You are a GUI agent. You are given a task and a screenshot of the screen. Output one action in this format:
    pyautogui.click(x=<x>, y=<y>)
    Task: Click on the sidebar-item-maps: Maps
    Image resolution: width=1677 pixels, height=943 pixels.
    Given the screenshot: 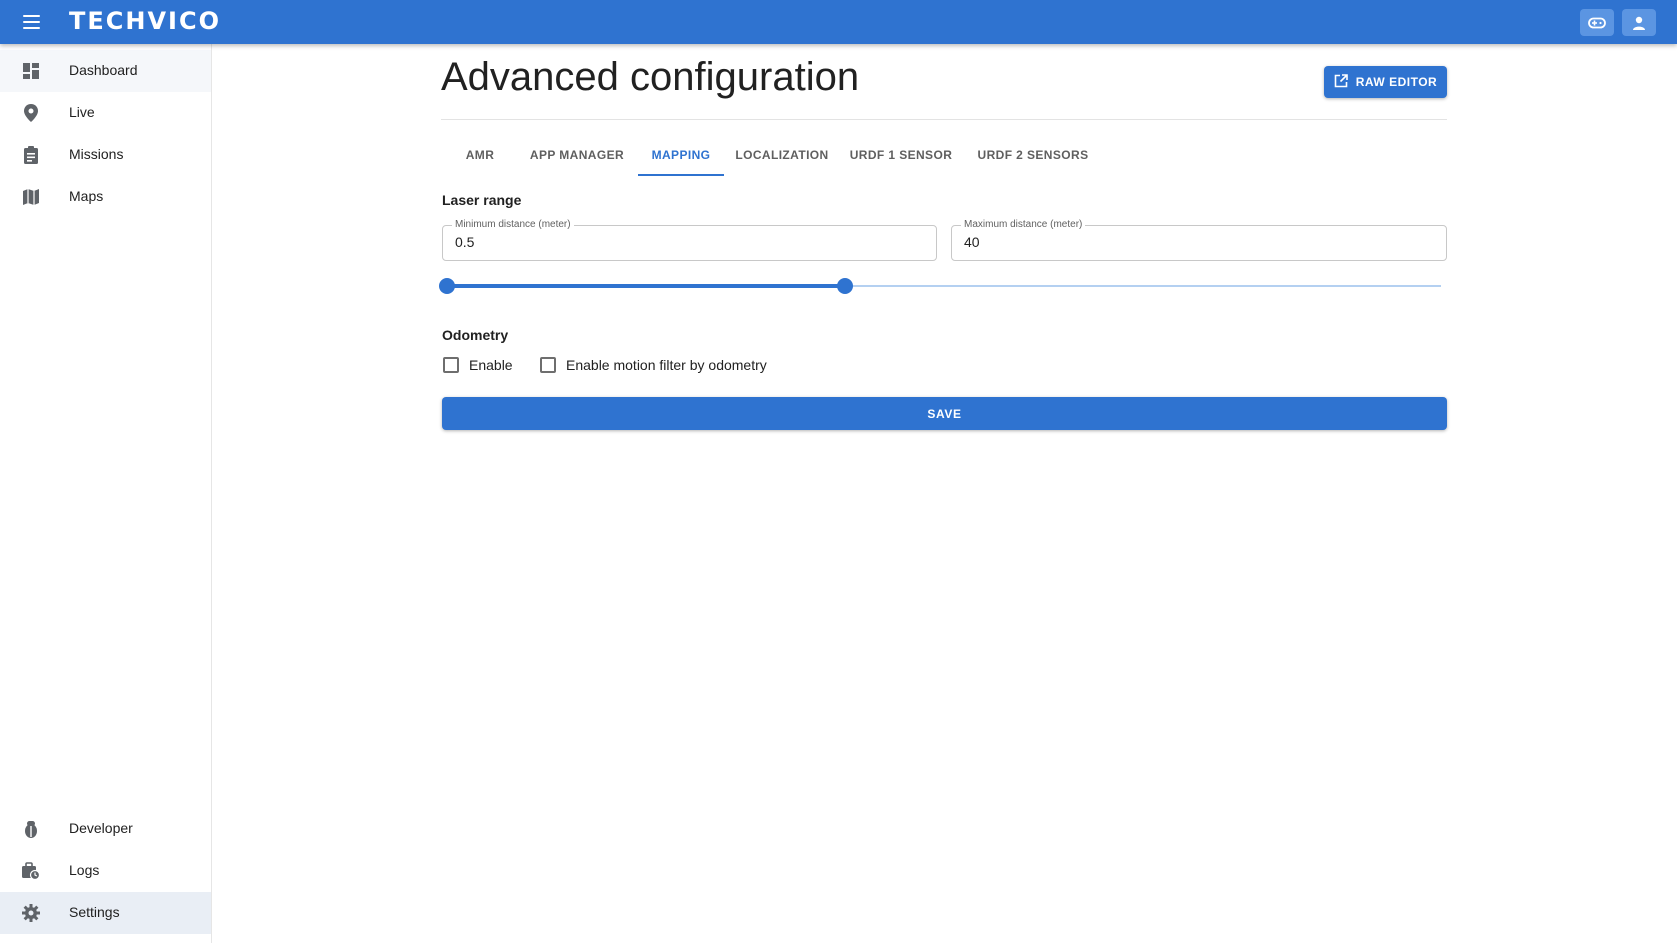 What is the action you would take?
    pyautogui.click(x=105, y=197)
    